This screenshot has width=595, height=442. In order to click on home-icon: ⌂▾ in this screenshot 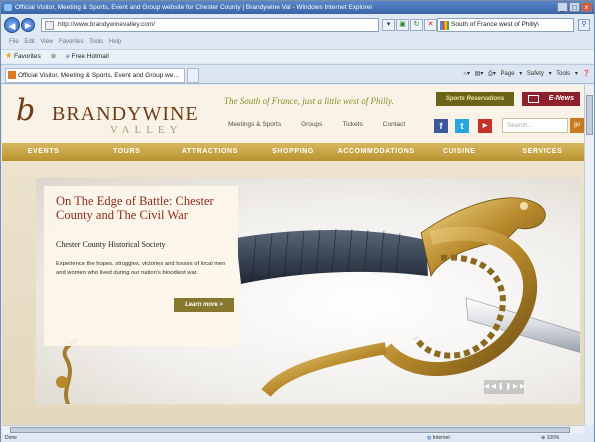, I will do `click(466, 74)`.